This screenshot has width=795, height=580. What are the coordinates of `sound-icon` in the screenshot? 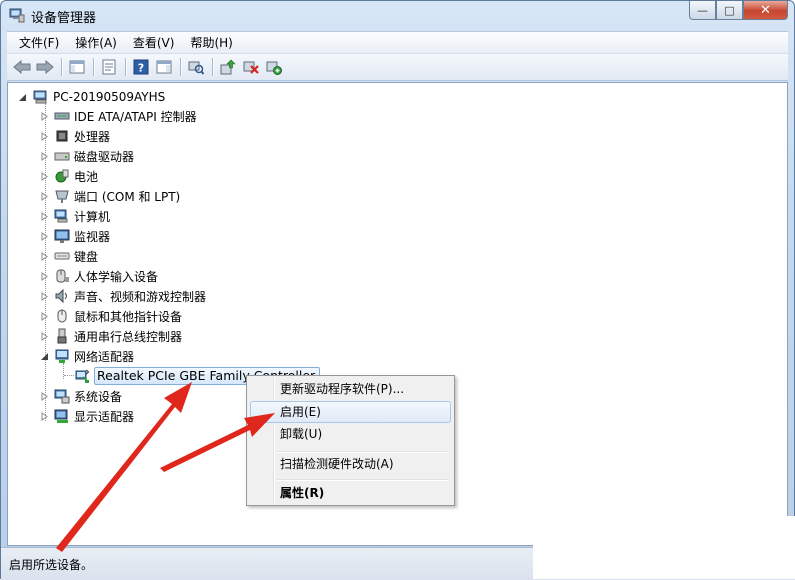 It's located at (61, 296).